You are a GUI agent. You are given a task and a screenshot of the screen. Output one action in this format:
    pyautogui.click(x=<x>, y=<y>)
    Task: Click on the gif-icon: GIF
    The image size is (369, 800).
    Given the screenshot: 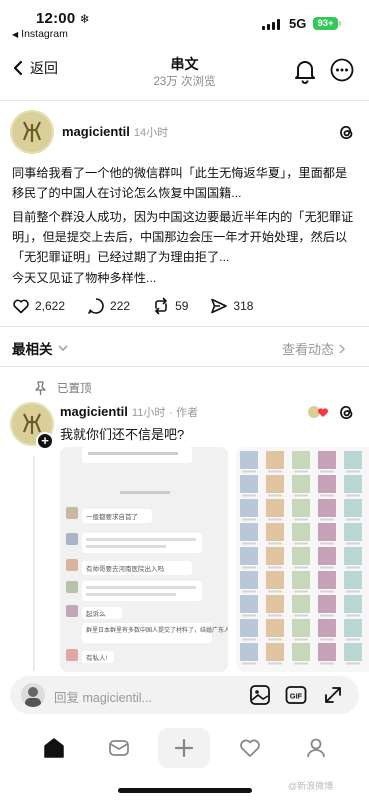 What is the action you would take?
    pyautogui.click(x=296, y=697)
    